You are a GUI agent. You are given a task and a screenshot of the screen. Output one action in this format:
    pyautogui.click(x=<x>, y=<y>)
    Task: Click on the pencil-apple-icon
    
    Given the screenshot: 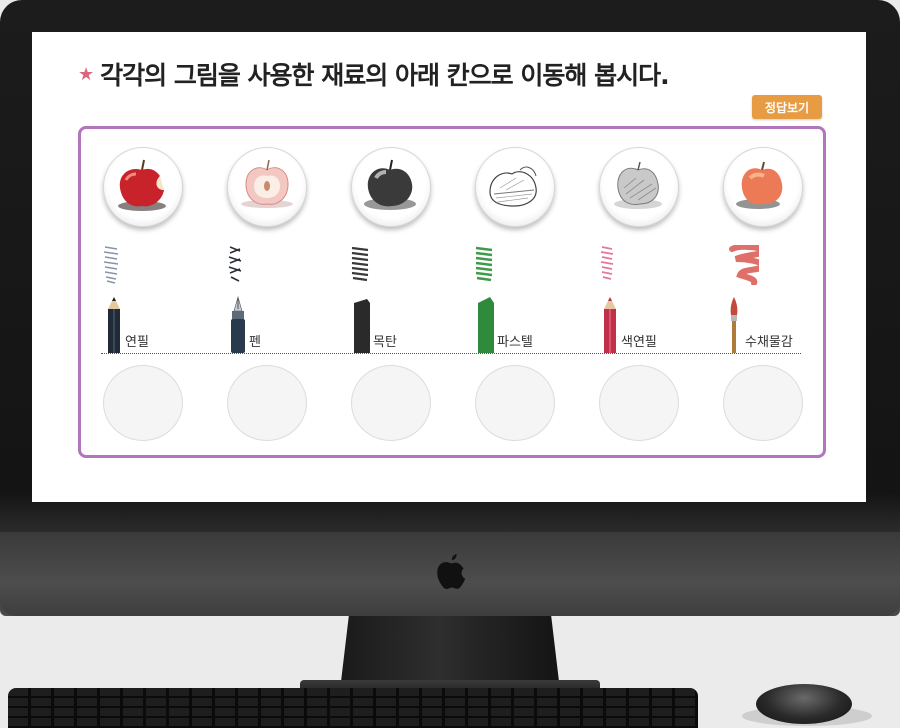 What is the action you would take?
    pyautogui.click(x=638, y=185)
    